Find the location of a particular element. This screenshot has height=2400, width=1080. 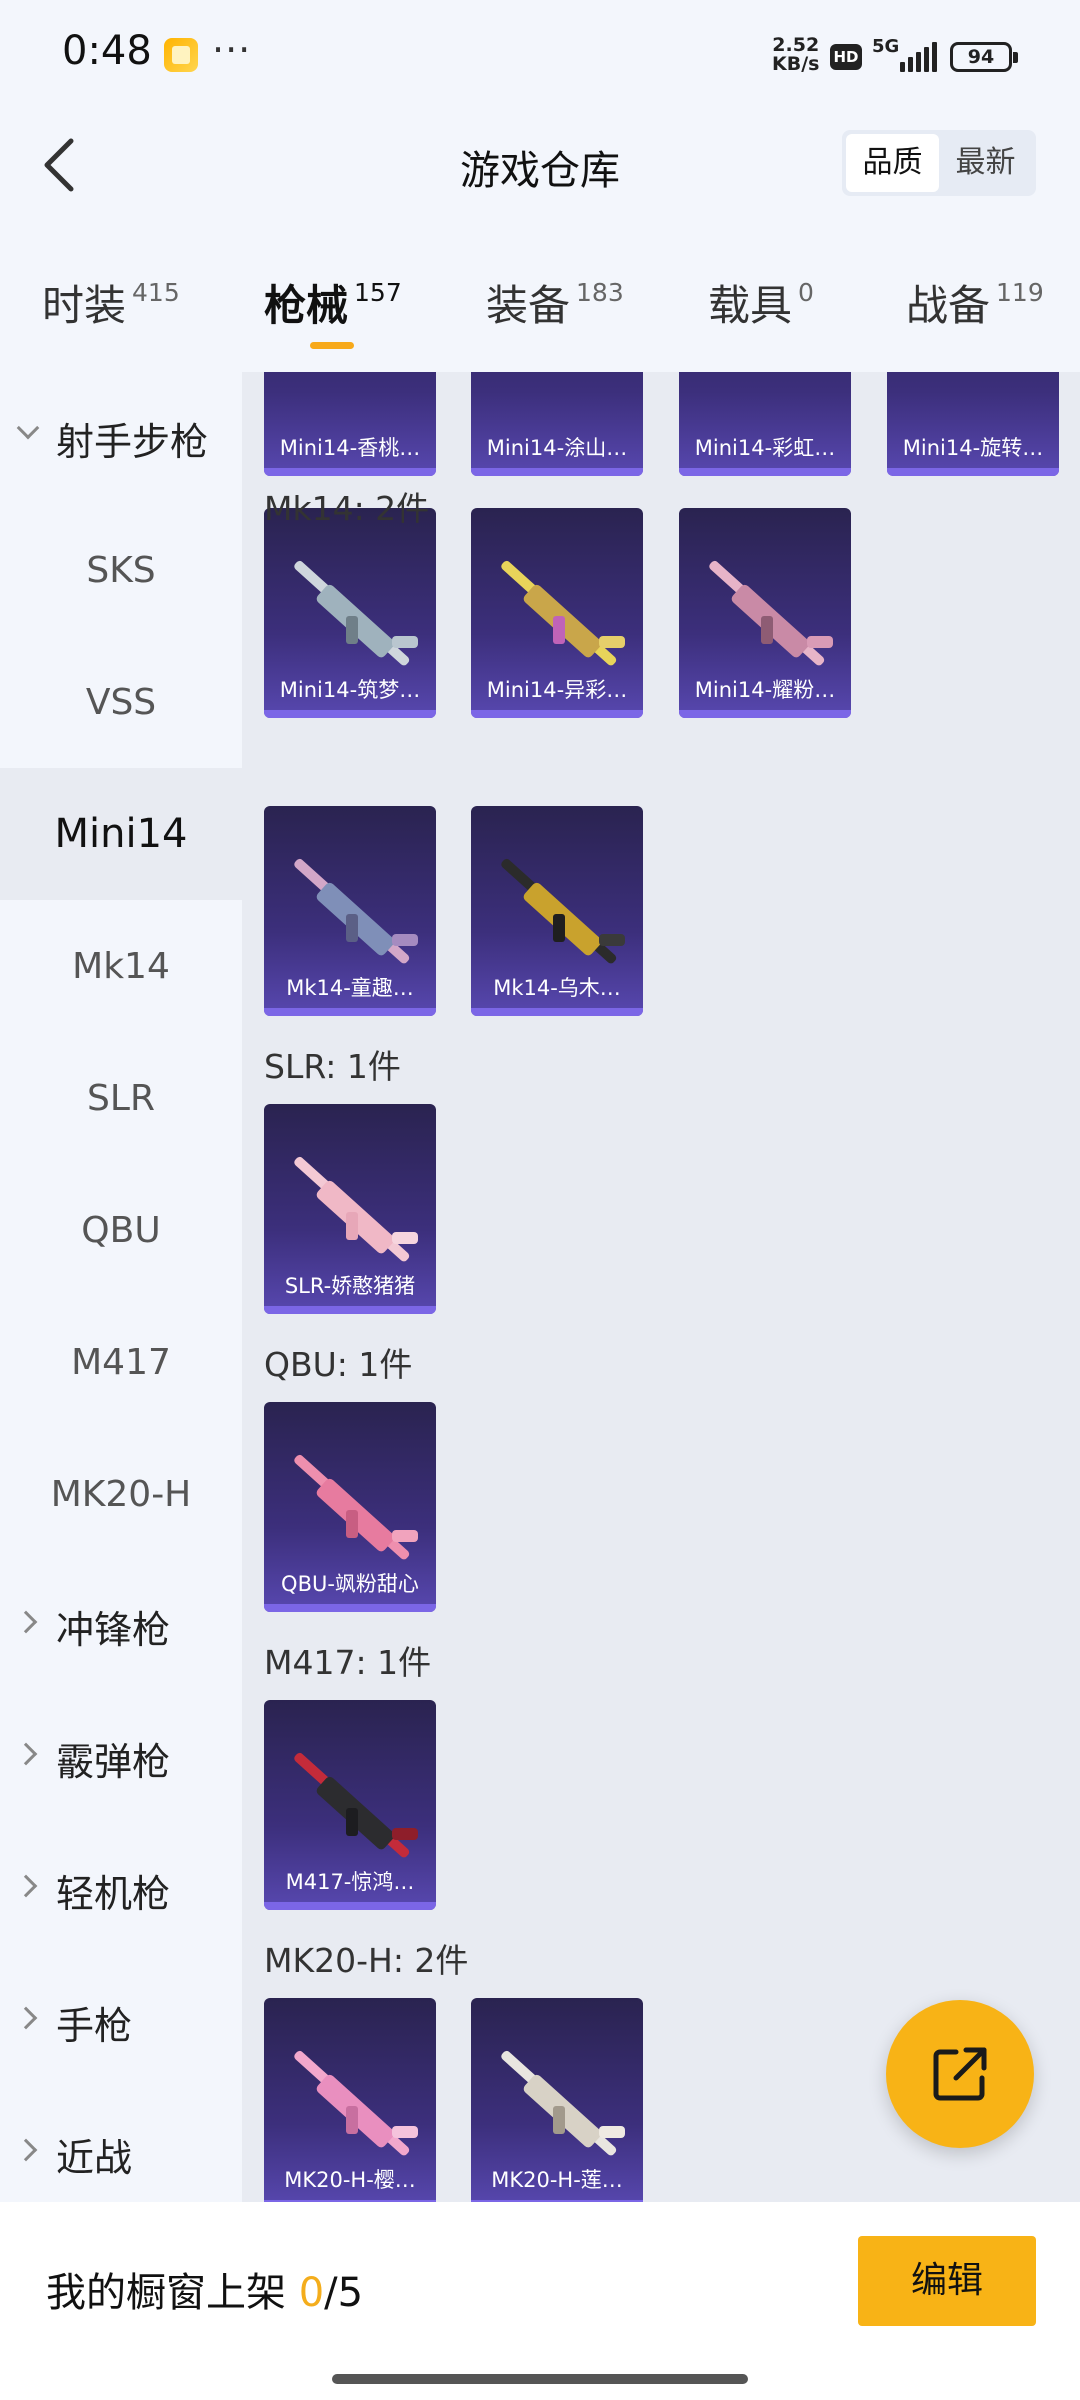

sidebar-item-label: 射手步枪 is located at coordinates (132, 441).